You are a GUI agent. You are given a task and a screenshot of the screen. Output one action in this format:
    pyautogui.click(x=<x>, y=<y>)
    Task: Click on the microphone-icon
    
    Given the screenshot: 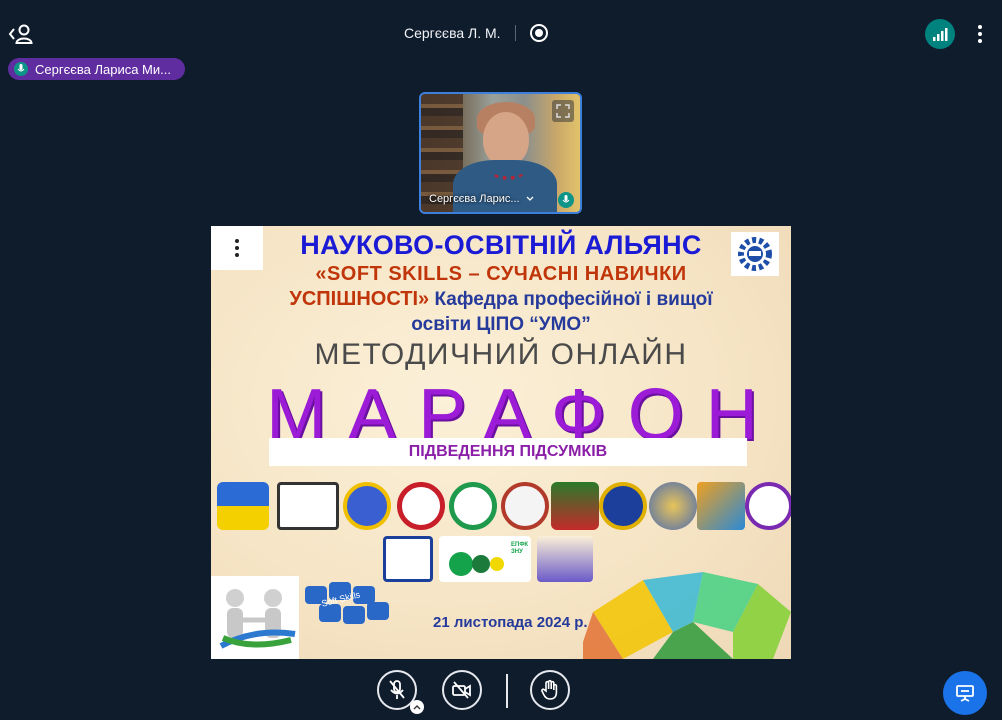 What is the action you would take?
    pyautogui.click(x=21, y=69)
    